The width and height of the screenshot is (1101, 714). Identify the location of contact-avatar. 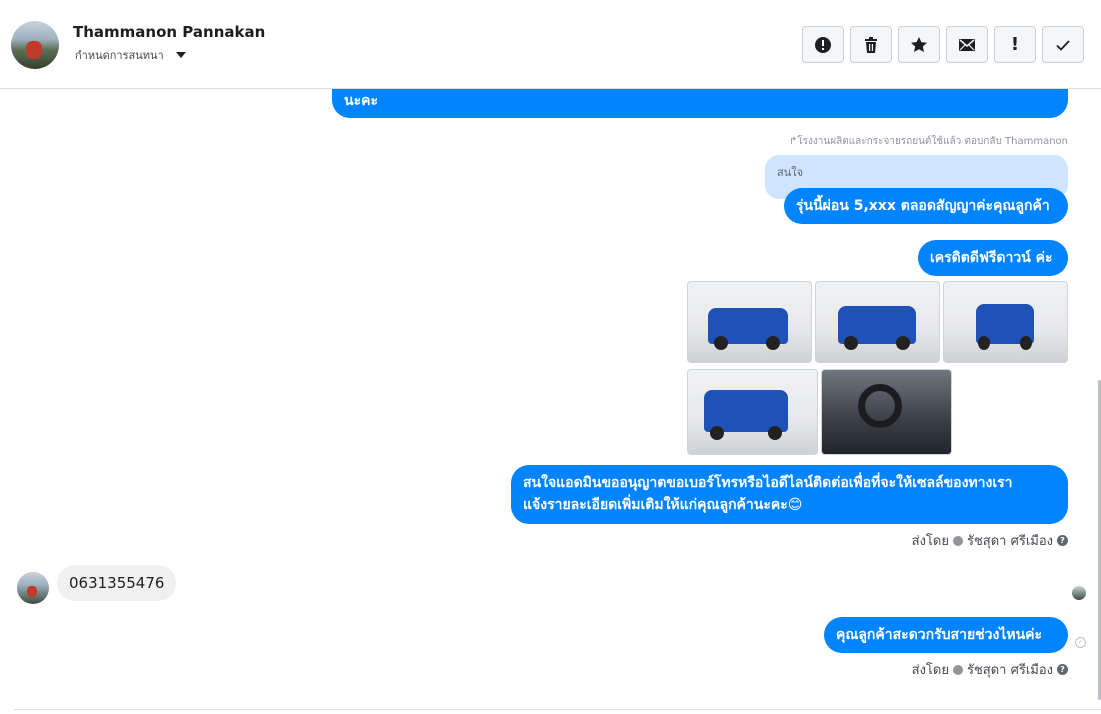
(35, 45).